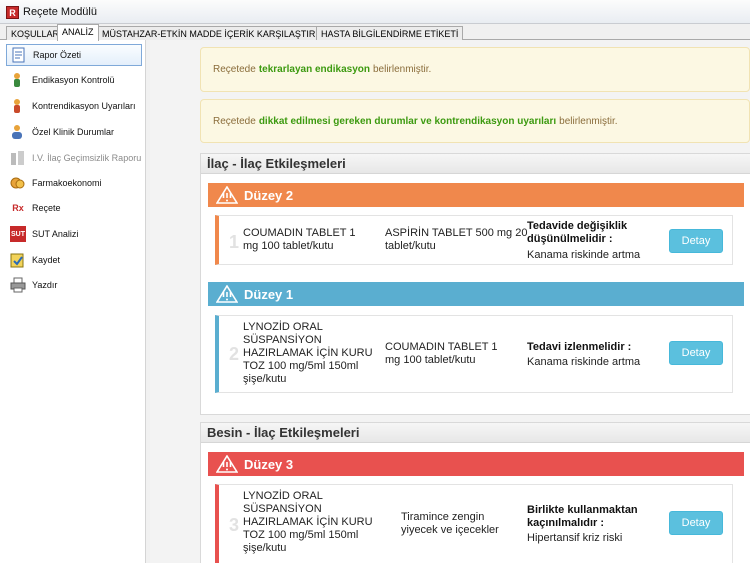 The image size is (750, 563). I want to click on iv-icon, so click(18, 158).